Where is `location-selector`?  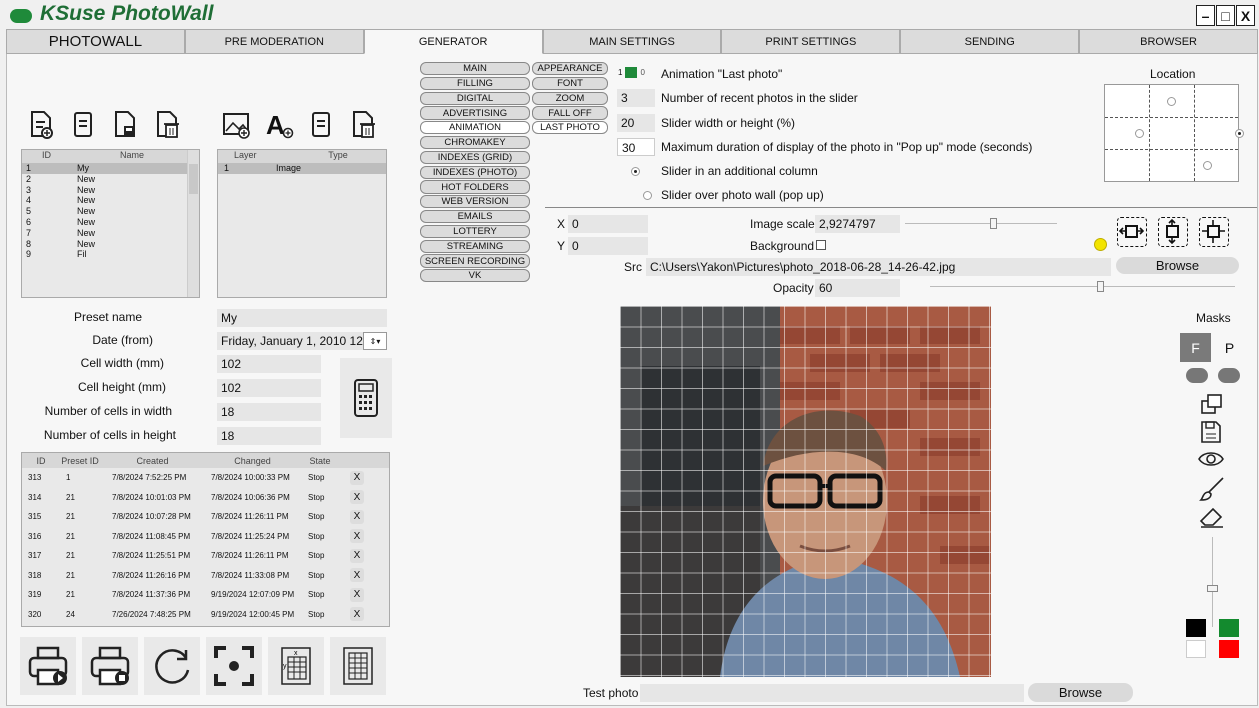
location-selector is located at coordinates (1174, 133).